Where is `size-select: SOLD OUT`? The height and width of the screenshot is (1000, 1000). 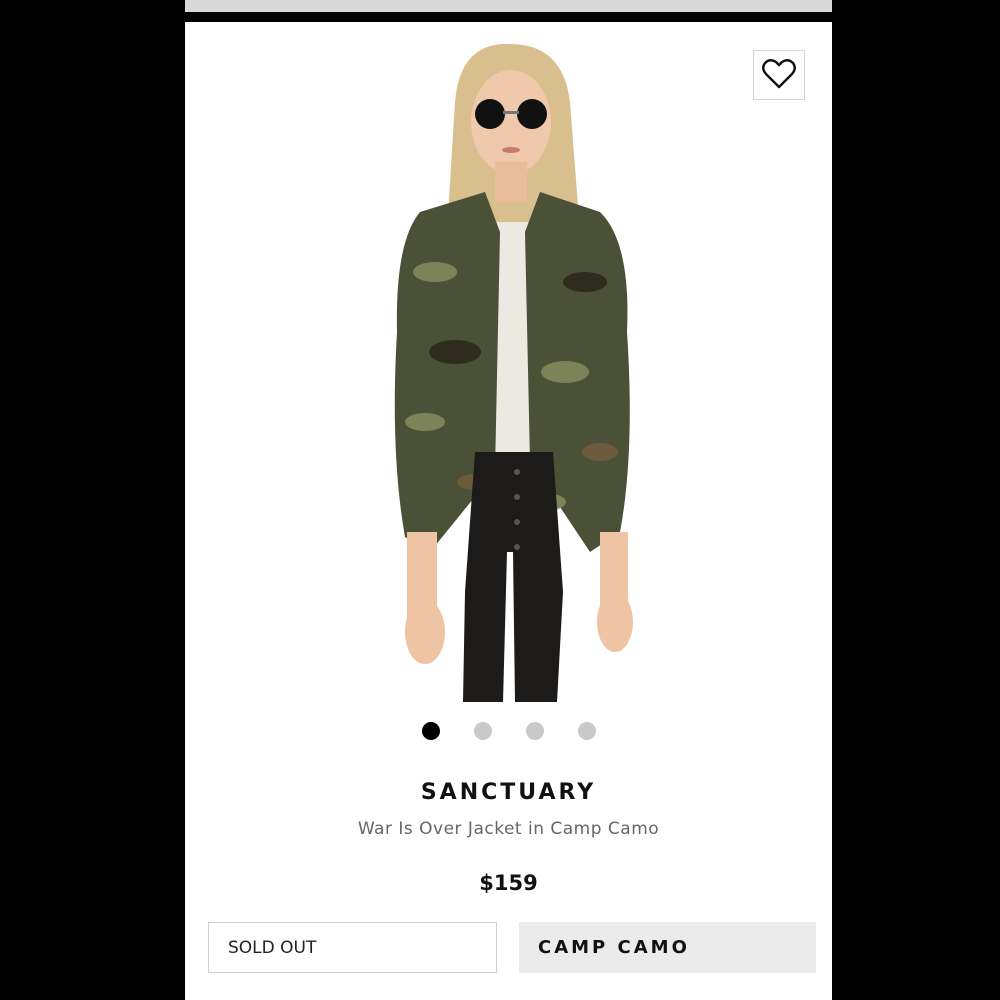
size-select: SOLD OUT is located at coordinates (352, 947).